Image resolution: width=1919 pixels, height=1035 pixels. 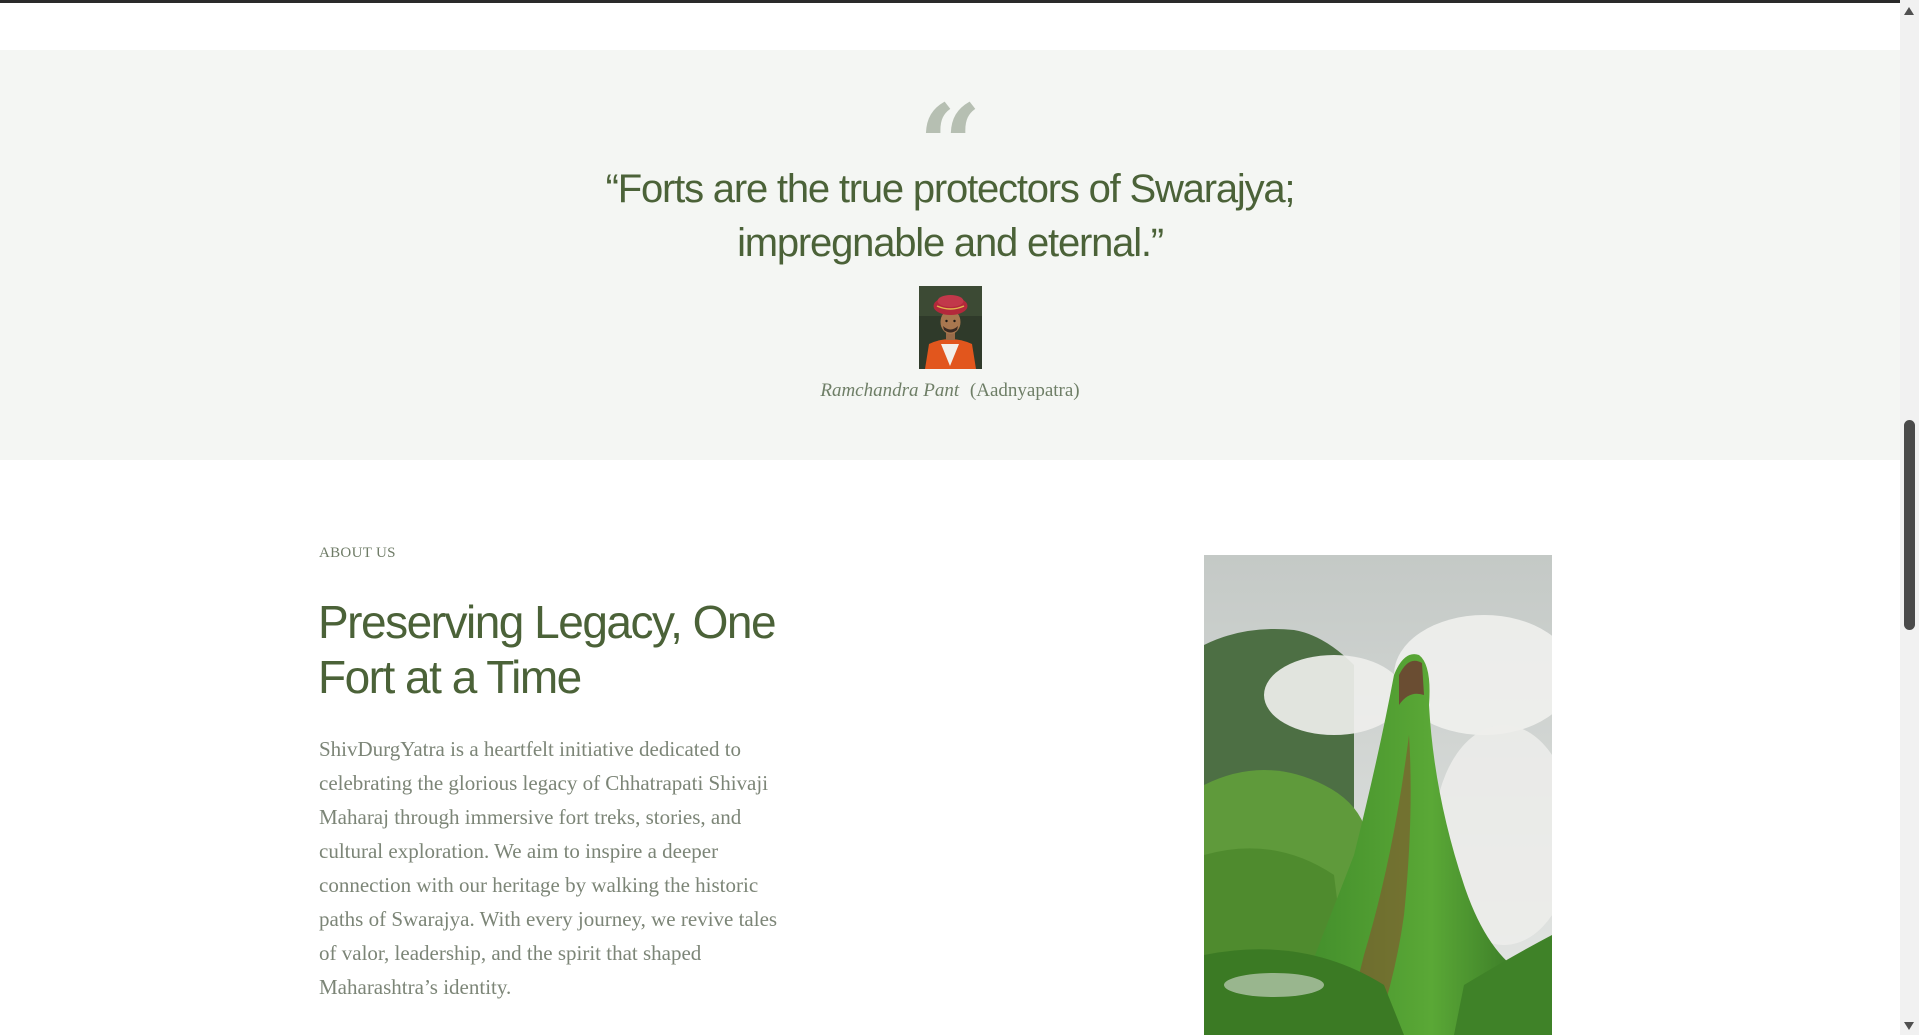 I want to click on quote-author: Ramchandra Pant, so click(x=890, y=390).